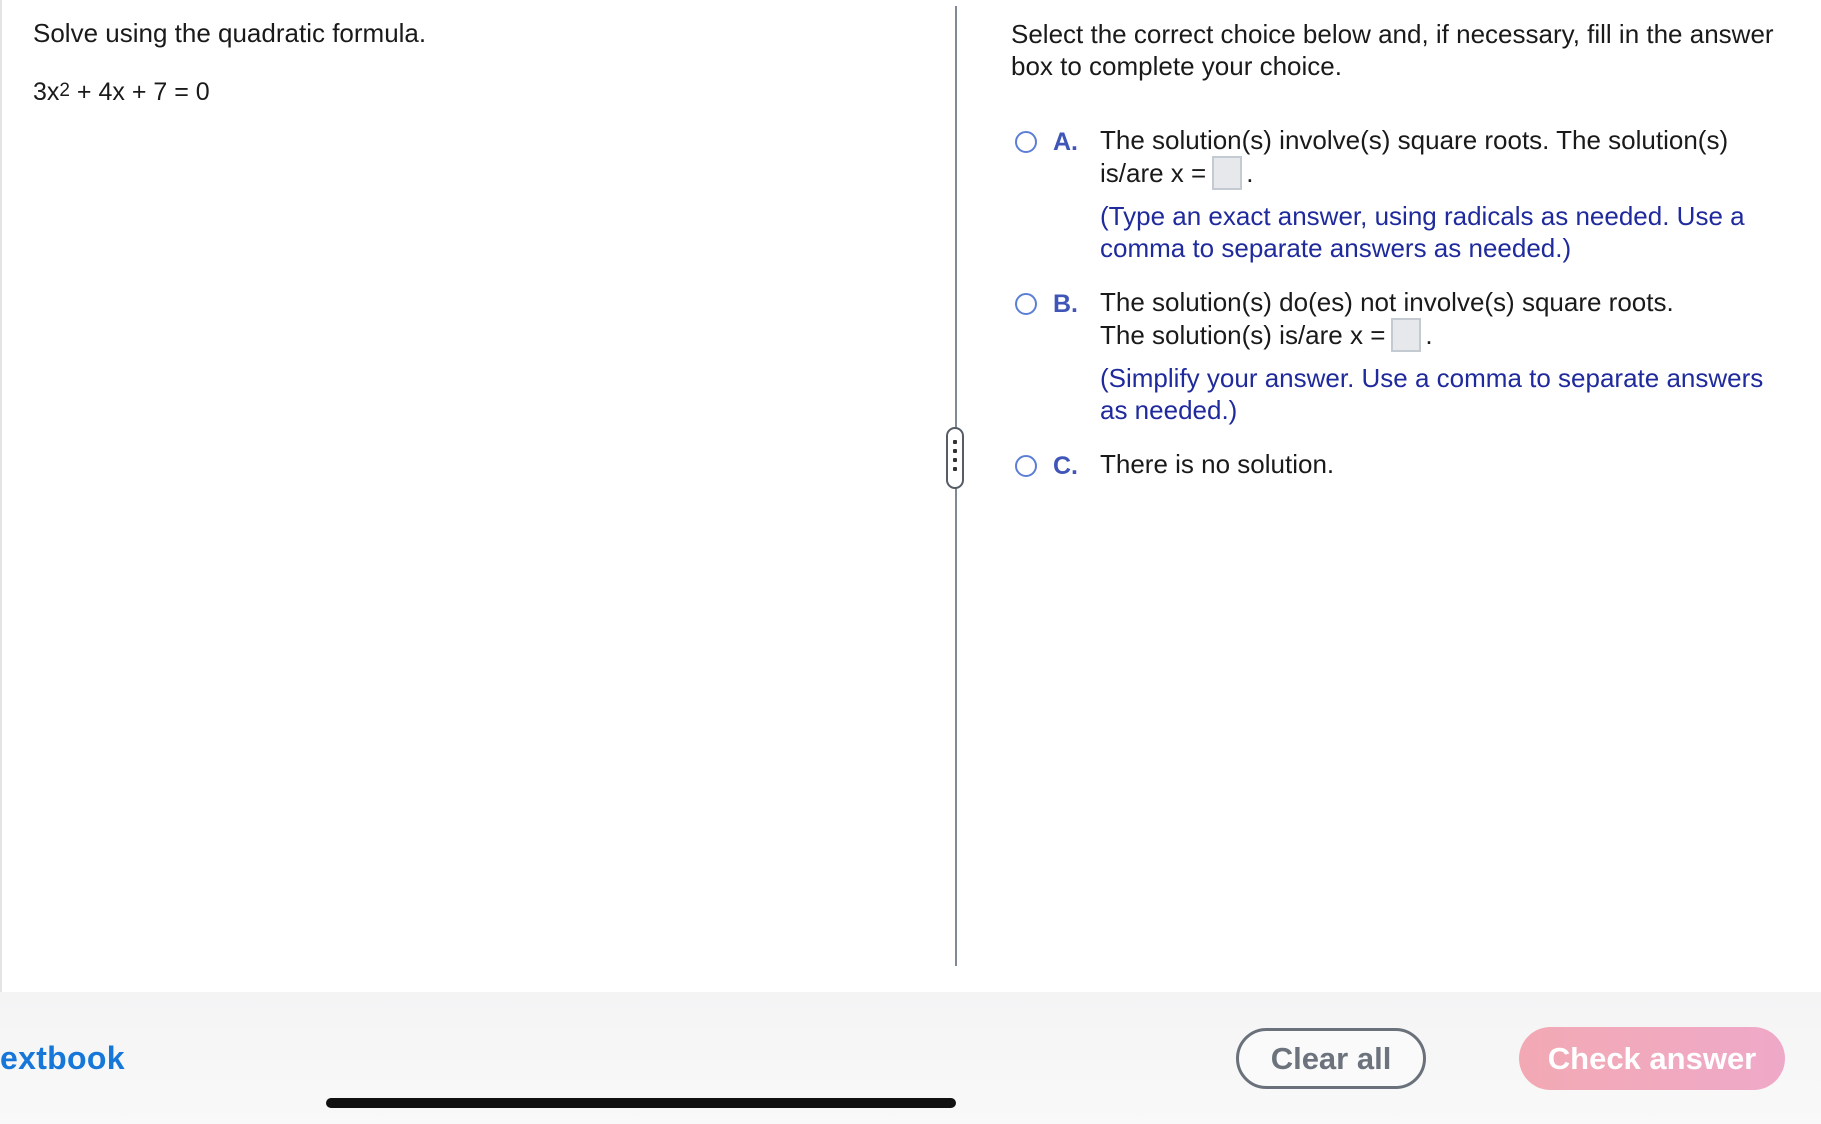 The width and height of the screenshot is (1821, 1124). What do you see at coordinates (1026, 142) in the screenshot?
I see `choice-a-radio` at bounding box center [1026, 142].